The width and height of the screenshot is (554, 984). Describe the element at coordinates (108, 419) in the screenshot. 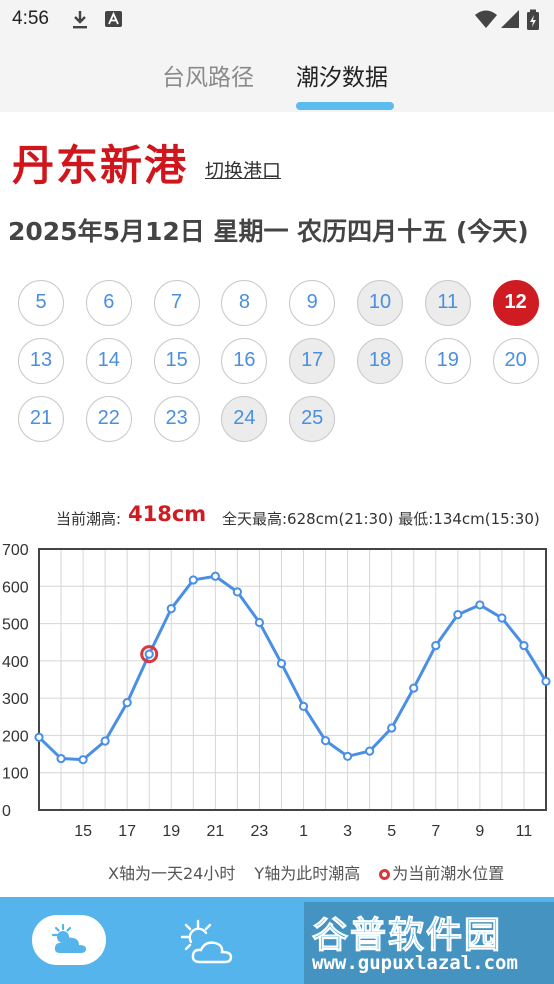

I see `day-22: 22` at that location.